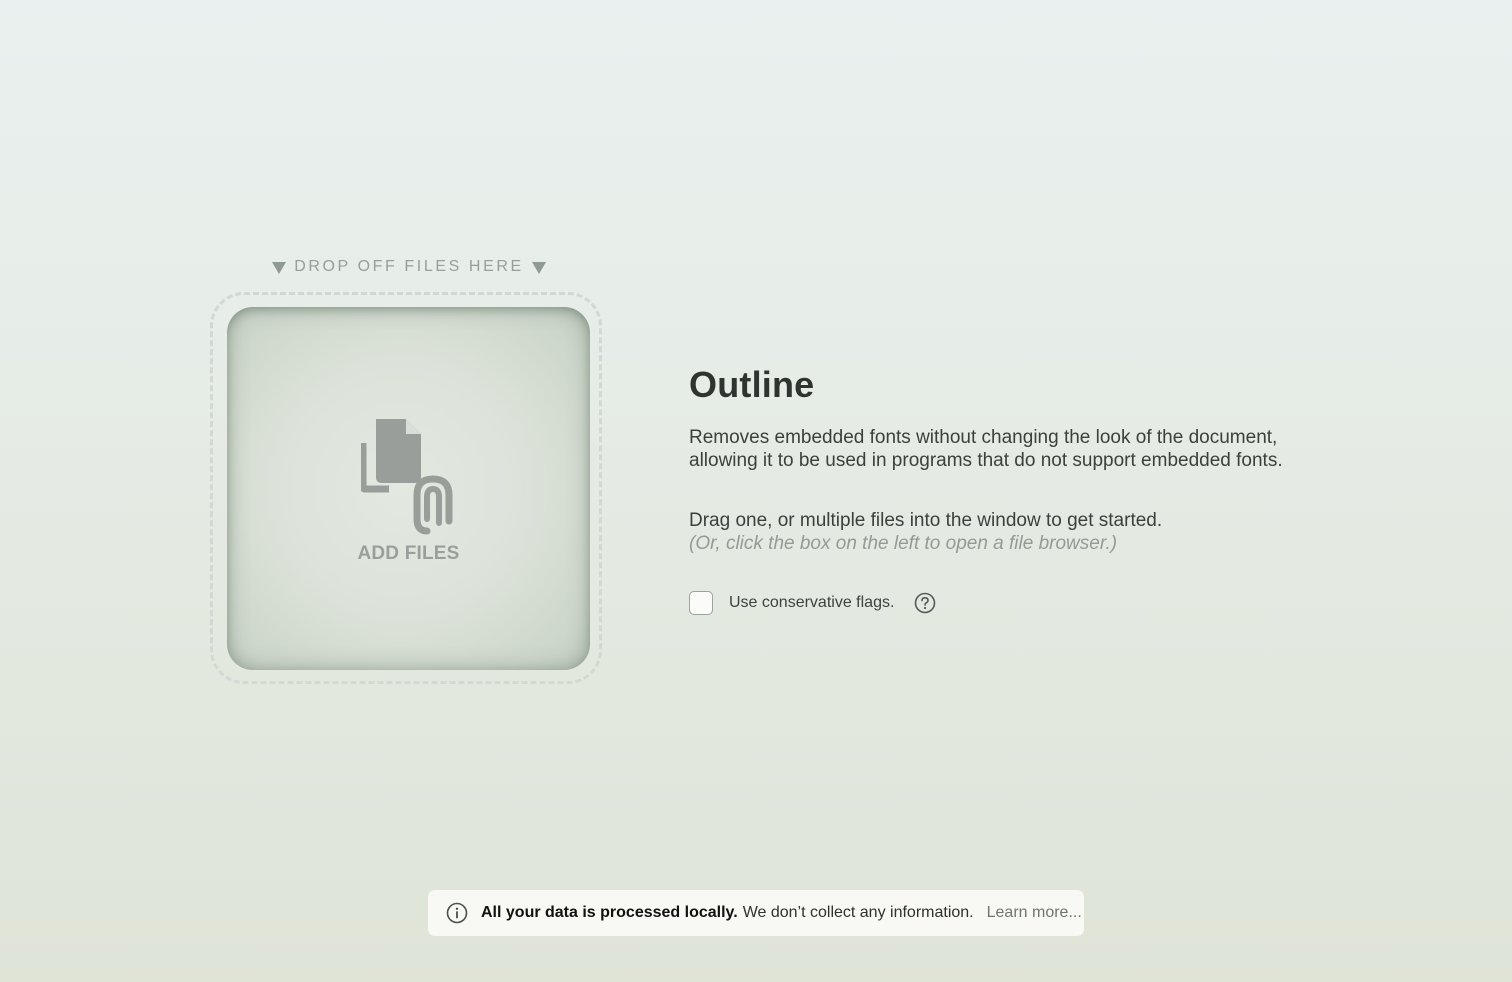 The image size is (1512, 982). I want to click on info-circle-icon, so click(457, 913).